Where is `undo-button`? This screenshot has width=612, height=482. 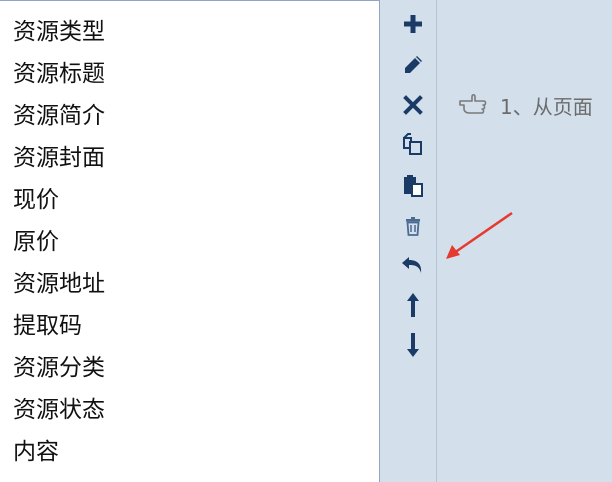 undo-button is located at coordinates (413, 265).